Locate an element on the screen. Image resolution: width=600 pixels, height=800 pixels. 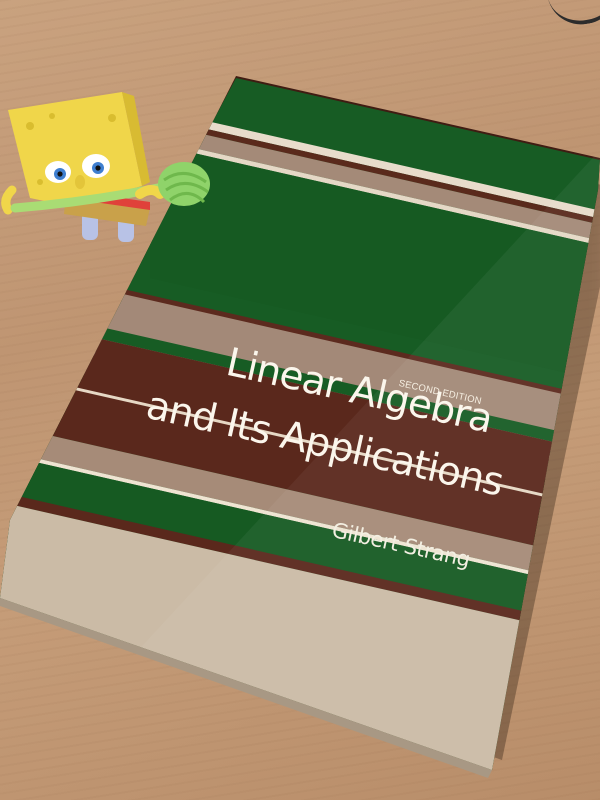
toy-nose is located at coordinates (80, 182).